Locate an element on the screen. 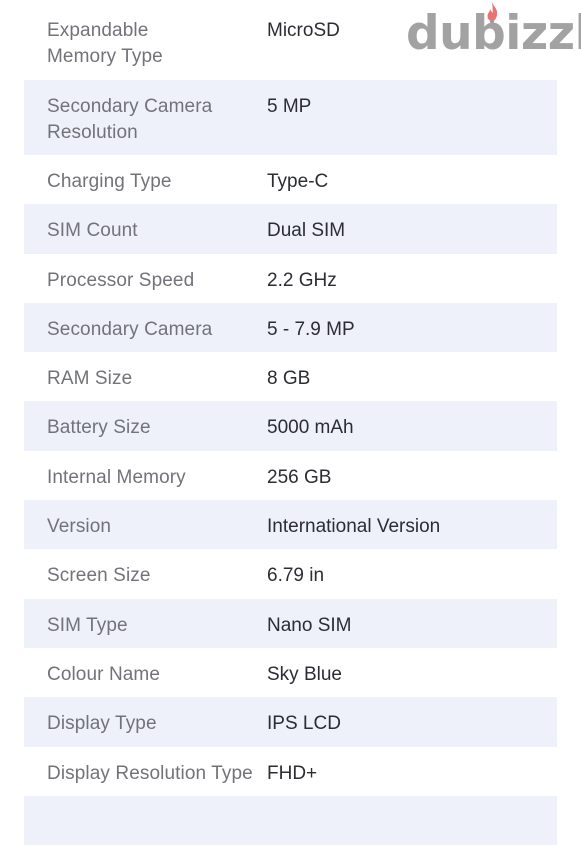 This screenshot has width=581, height=845. flame-icon is located at coordinates (492, 13).